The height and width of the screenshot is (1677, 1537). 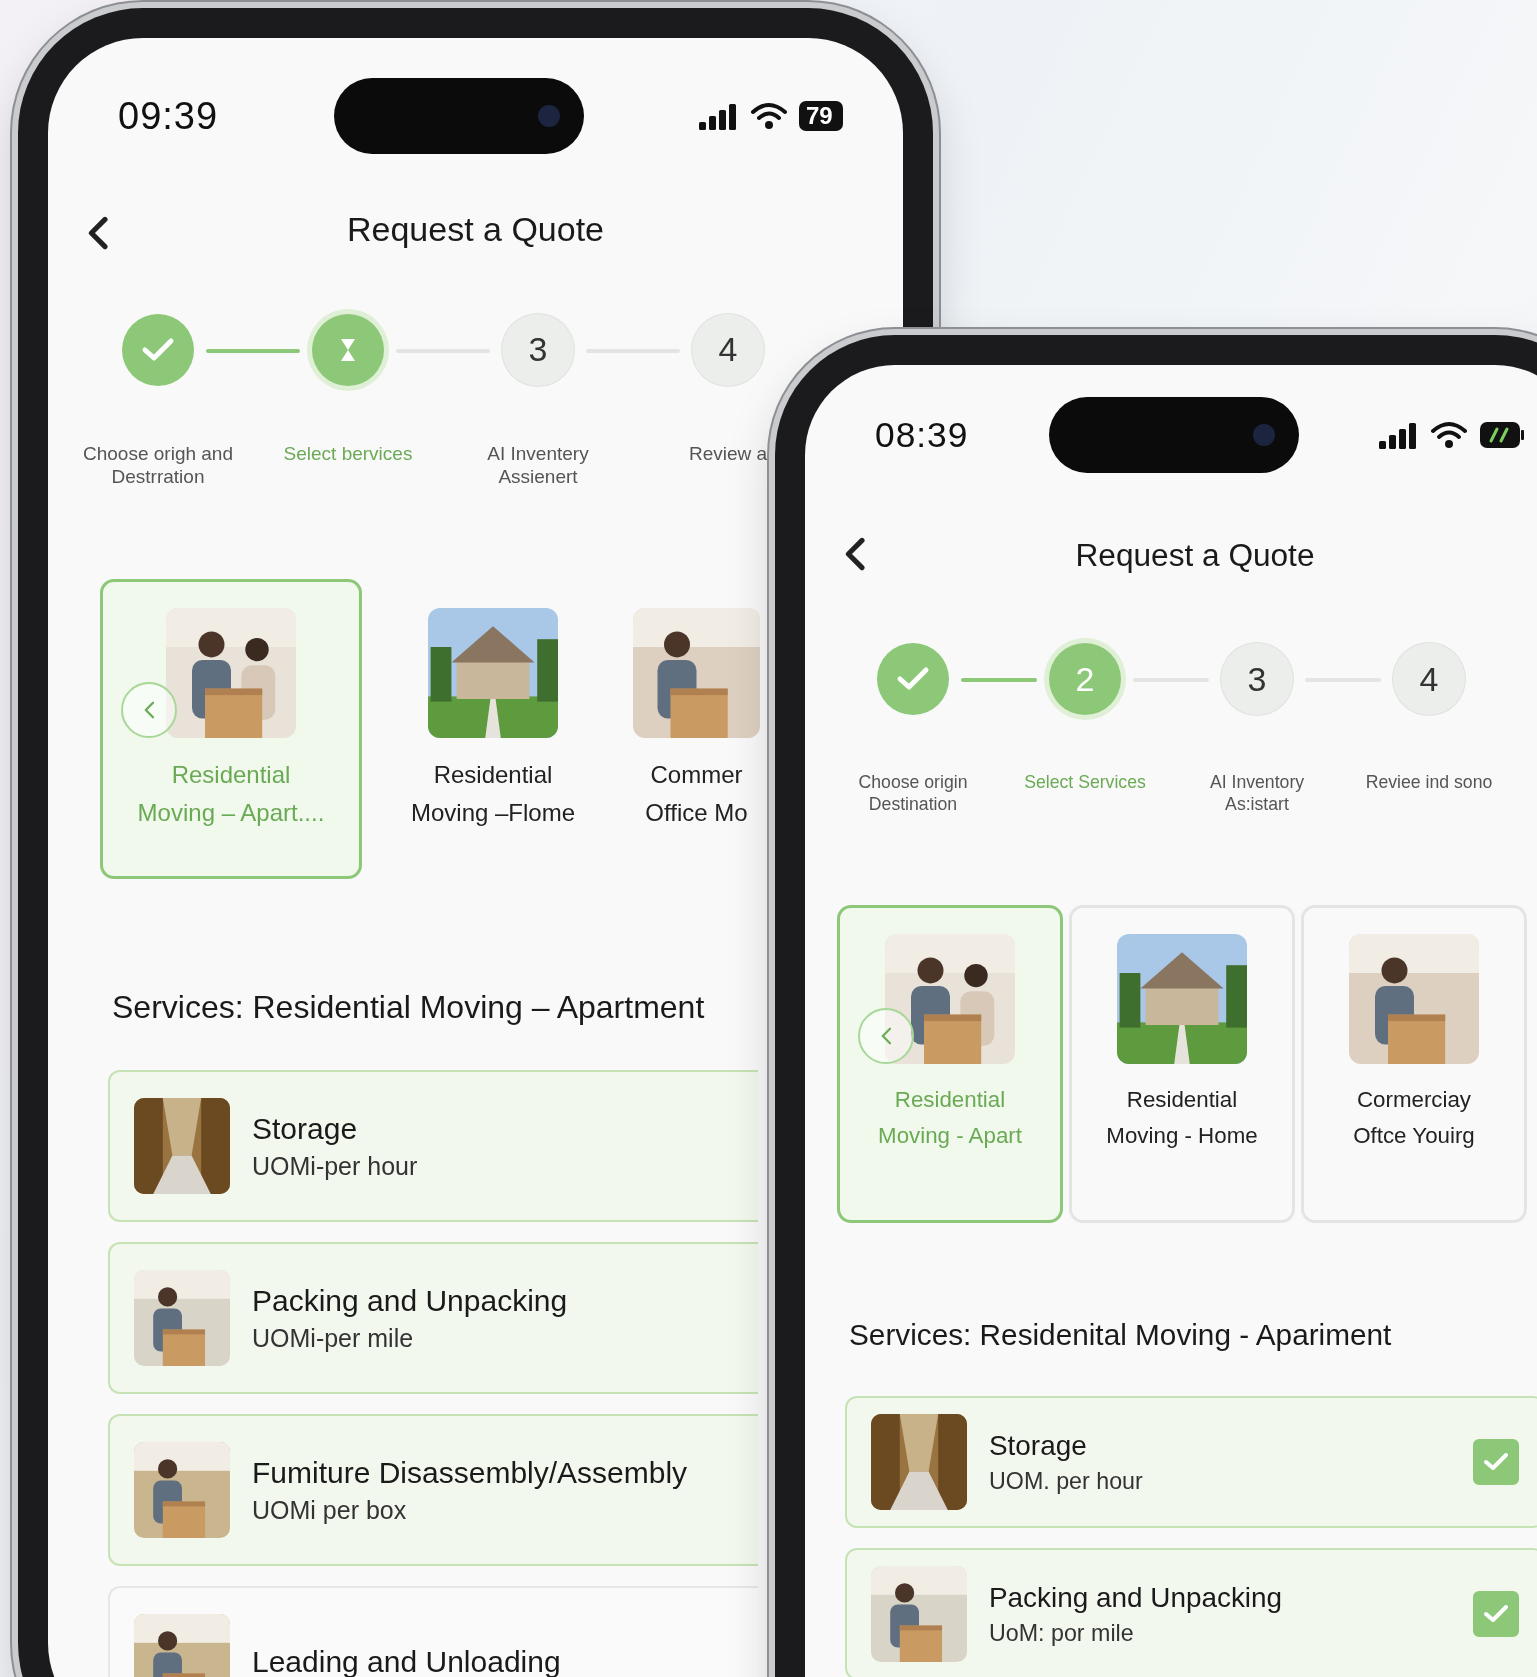 What do you see at coordinates (333, 1338) in the screenshot?
I see `service-unit: UOMi-per mile` at bounding box center [333, 1338].